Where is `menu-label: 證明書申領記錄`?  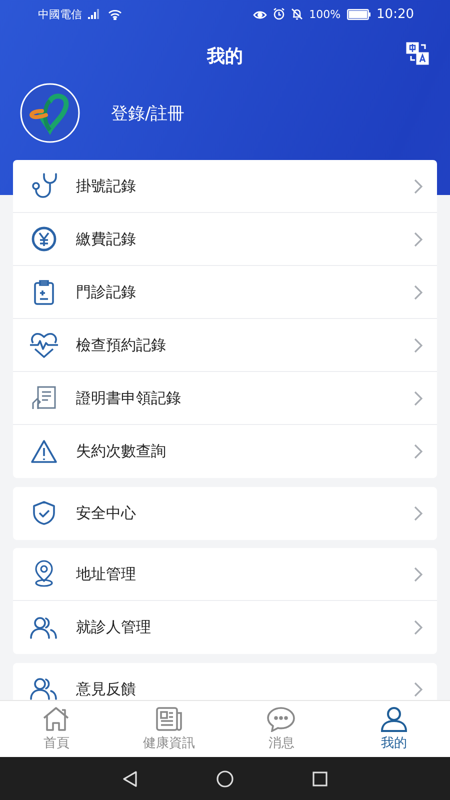 menu-label: 證明書申領記錄 is located at coordinates (129, 398).